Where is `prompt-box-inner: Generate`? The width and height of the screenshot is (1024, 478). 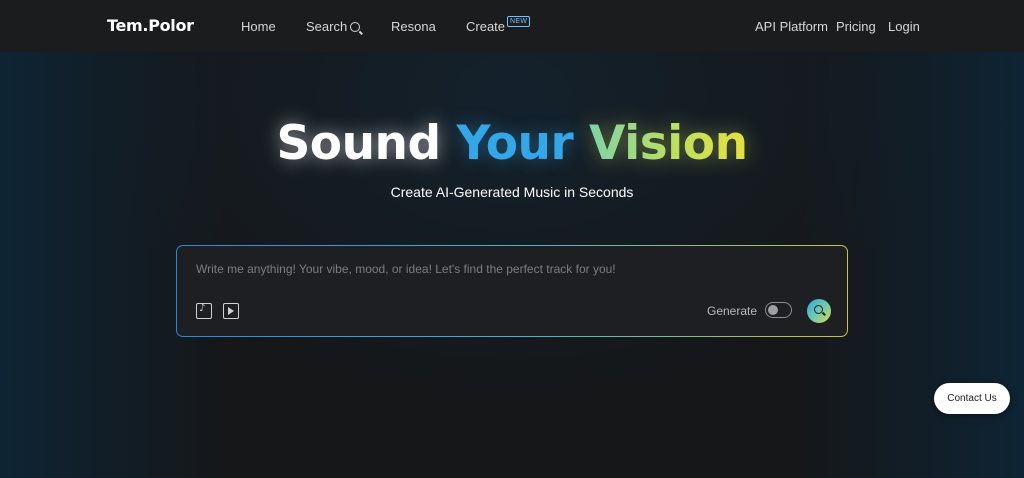
prompt-box-inner: Generate is located at coordinates (512, 291).